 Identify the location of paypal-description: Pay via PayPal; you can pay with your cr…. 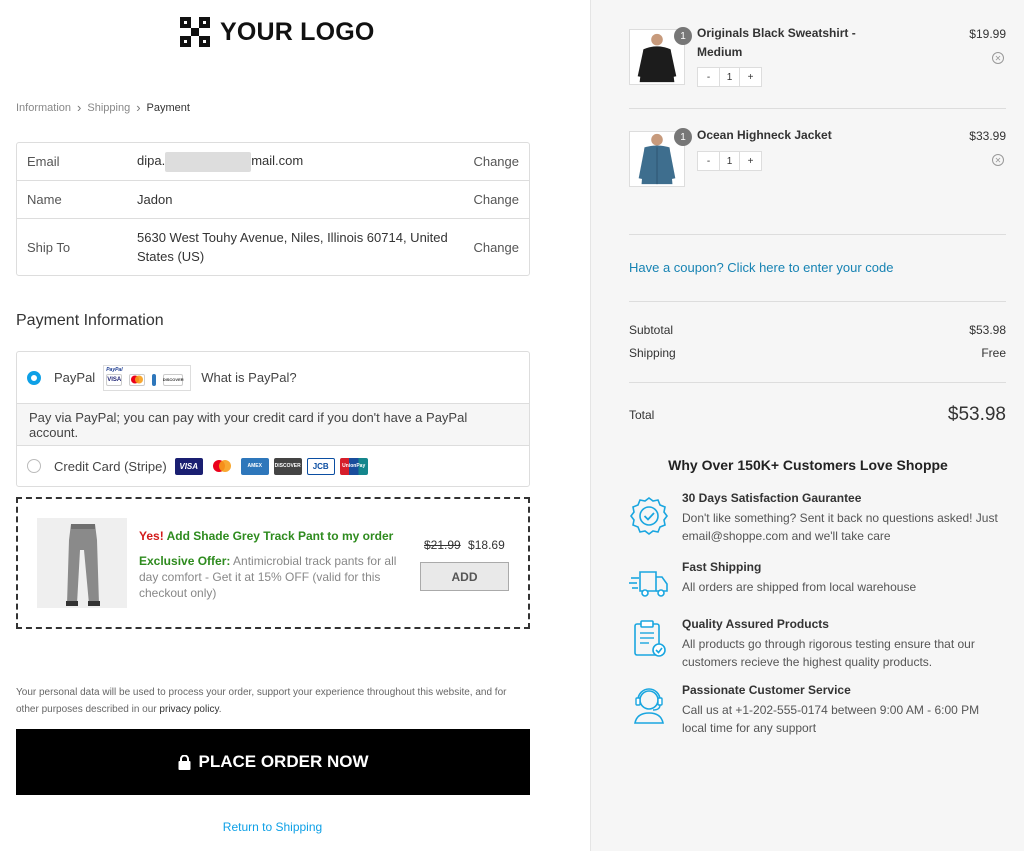
(273, 425).